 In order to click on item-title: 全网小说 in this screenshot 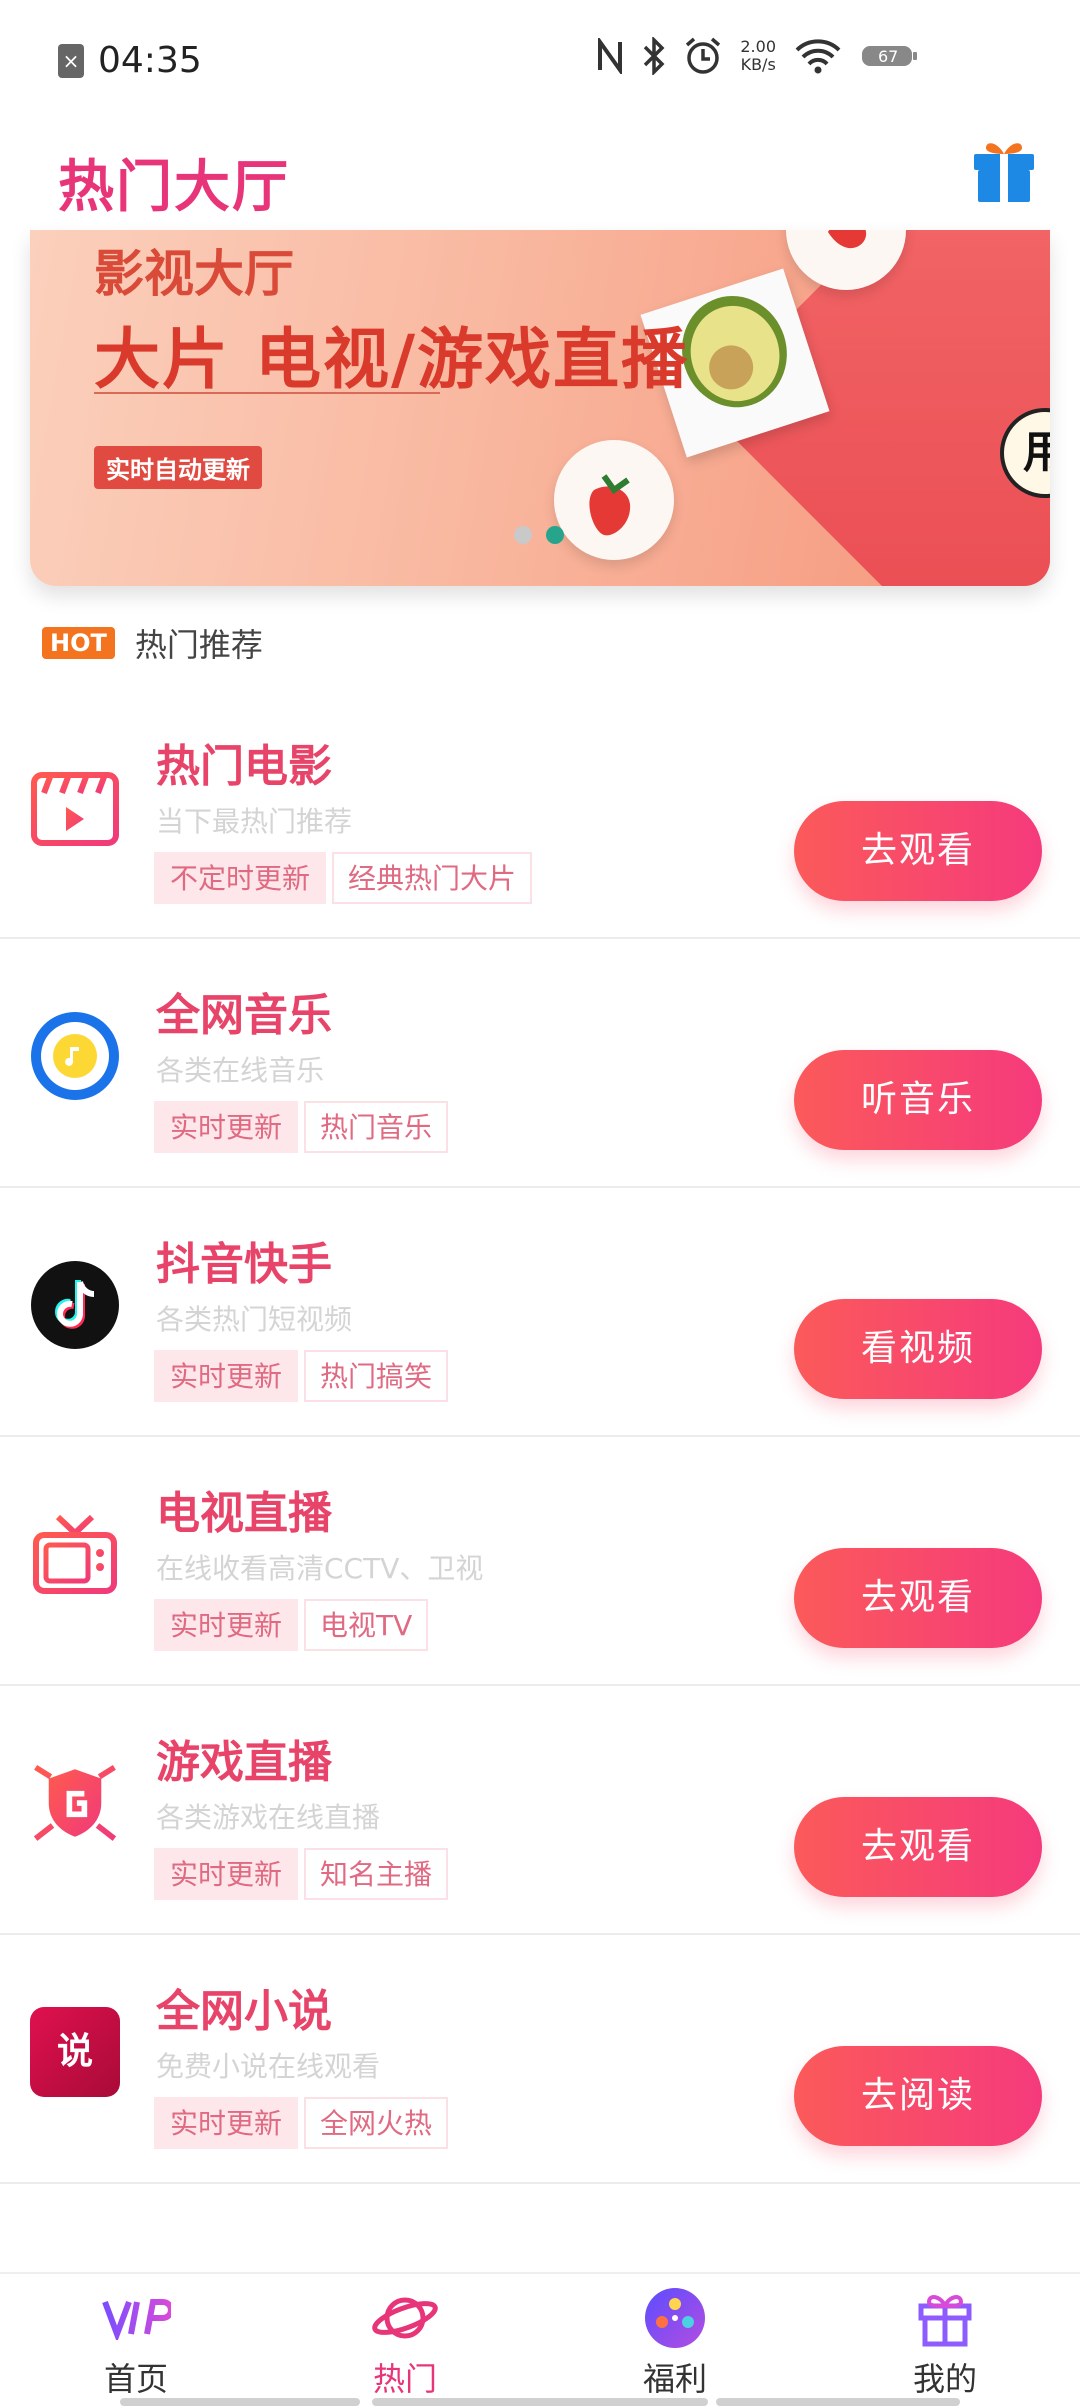, I will do `click(244, 2011)`.